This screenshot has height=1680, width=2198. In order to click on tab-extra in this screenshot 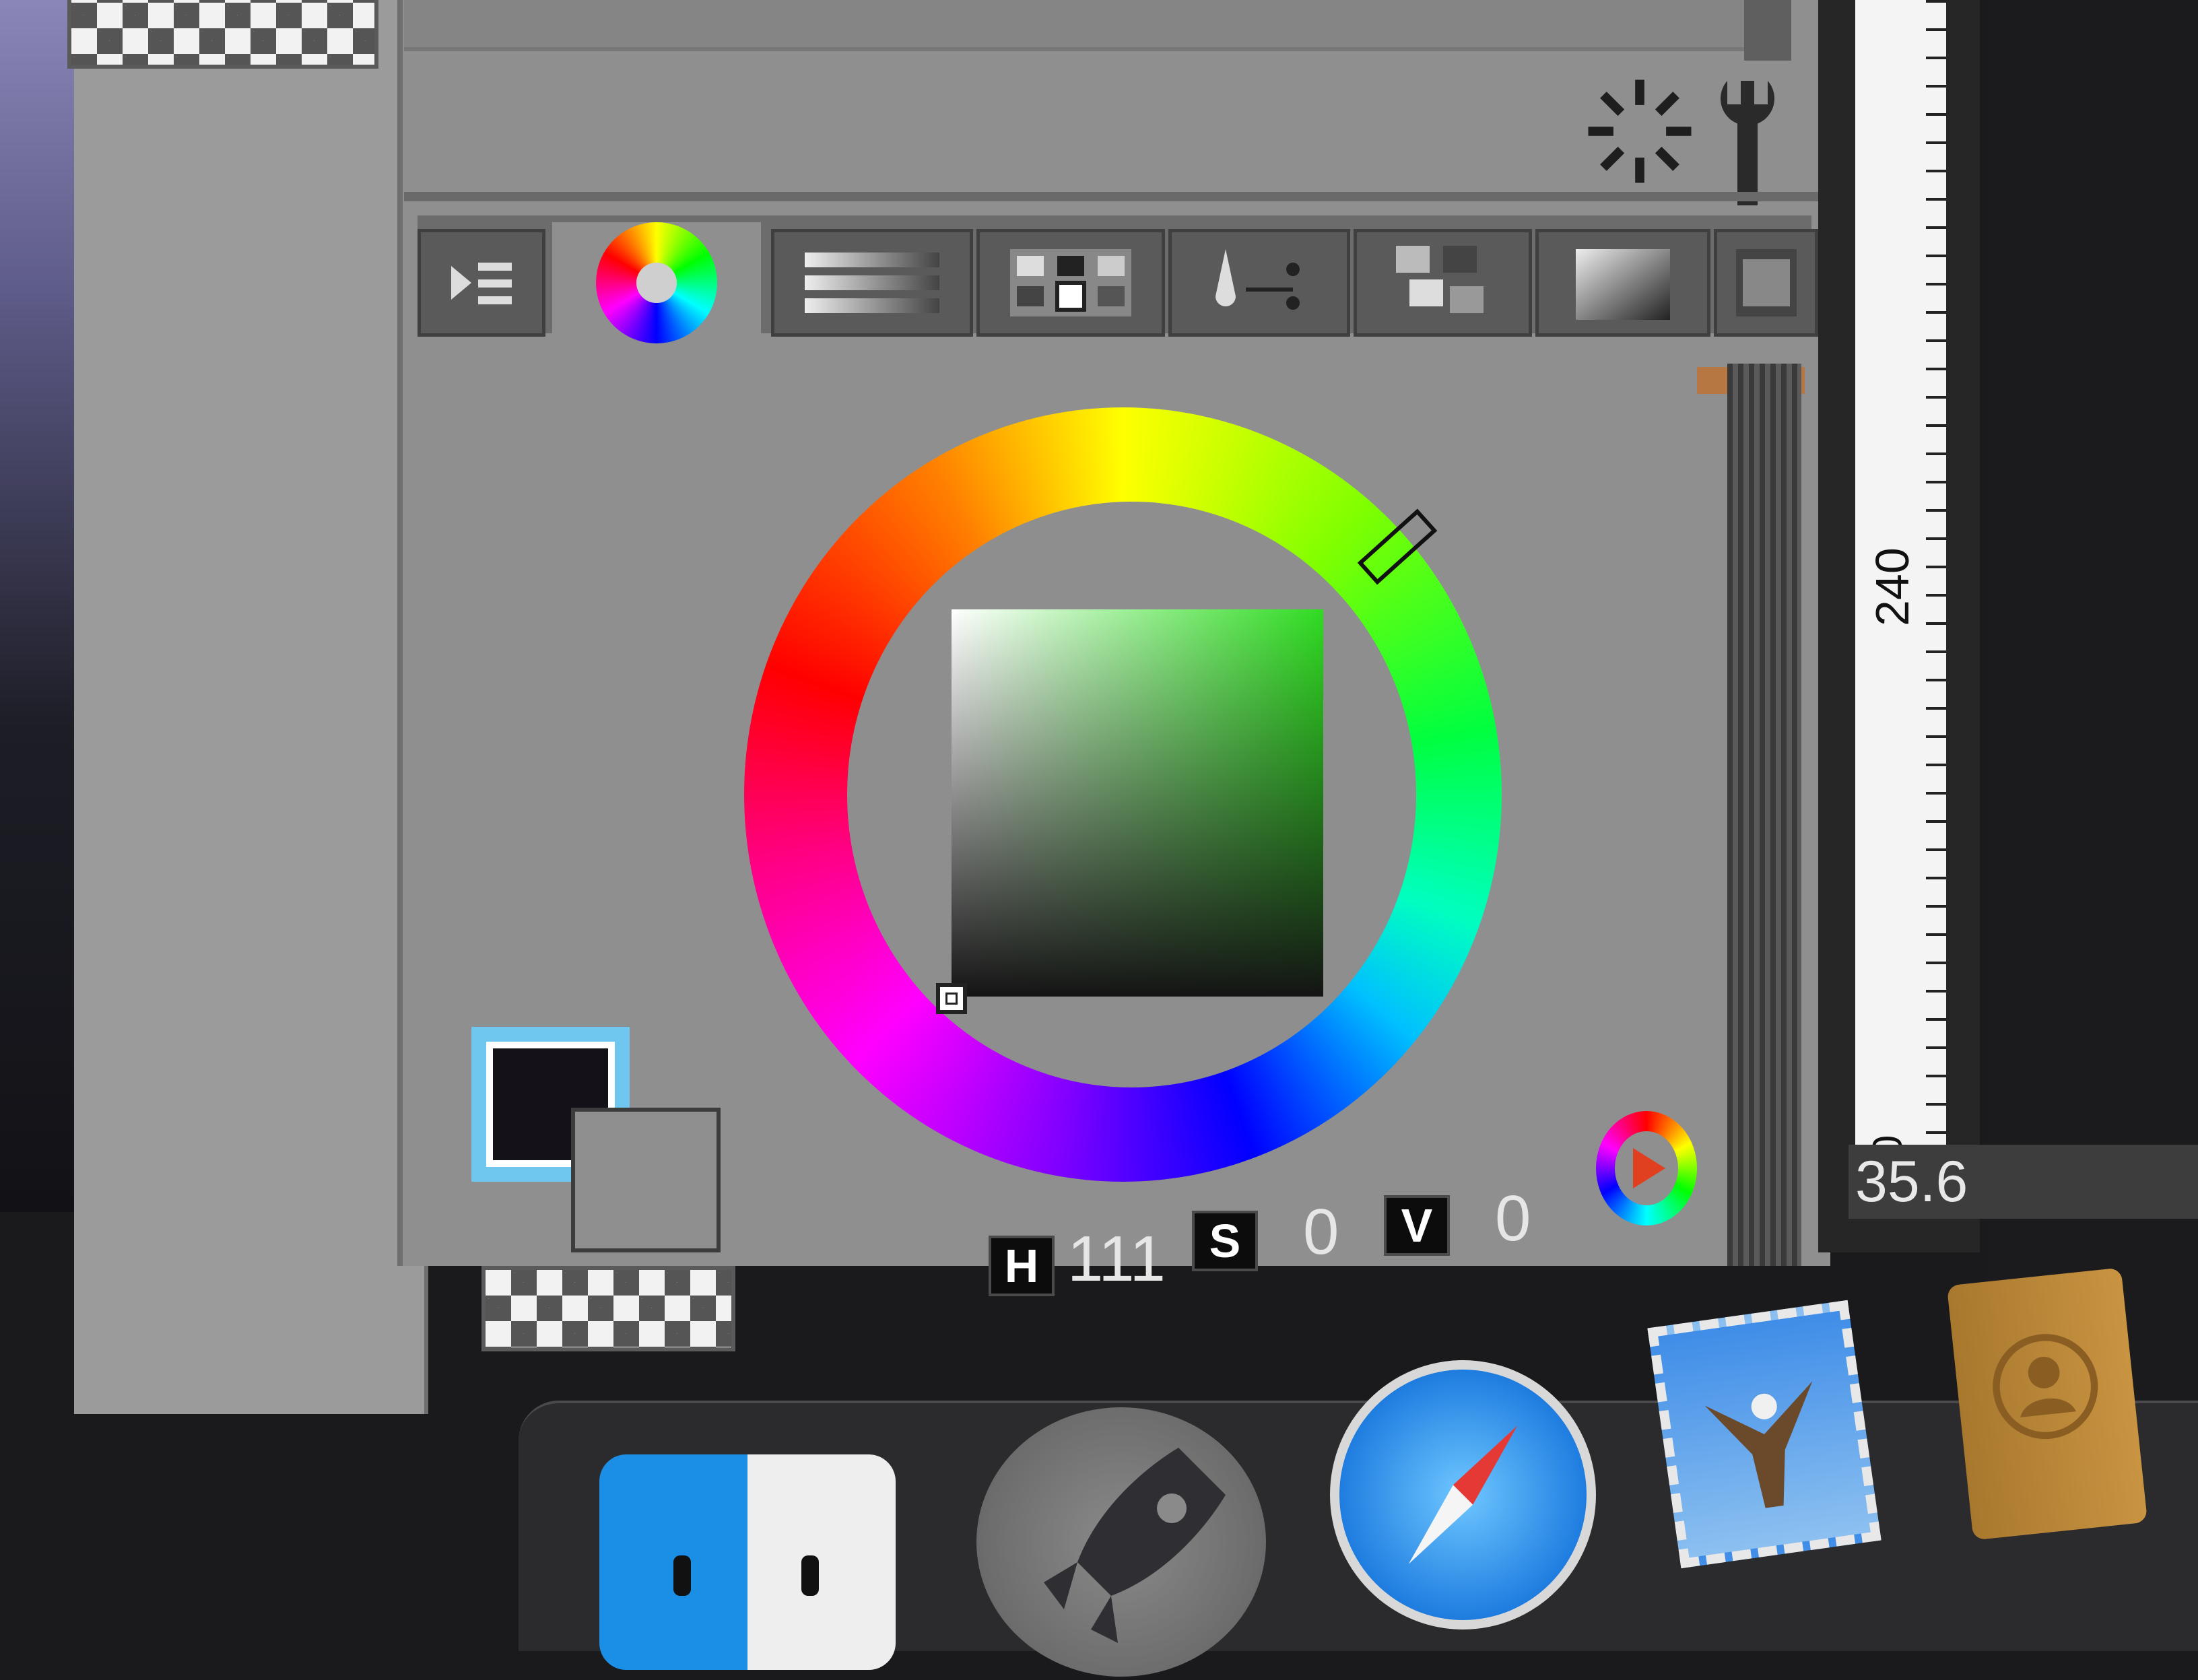, I will do `click(1766, 283)`.